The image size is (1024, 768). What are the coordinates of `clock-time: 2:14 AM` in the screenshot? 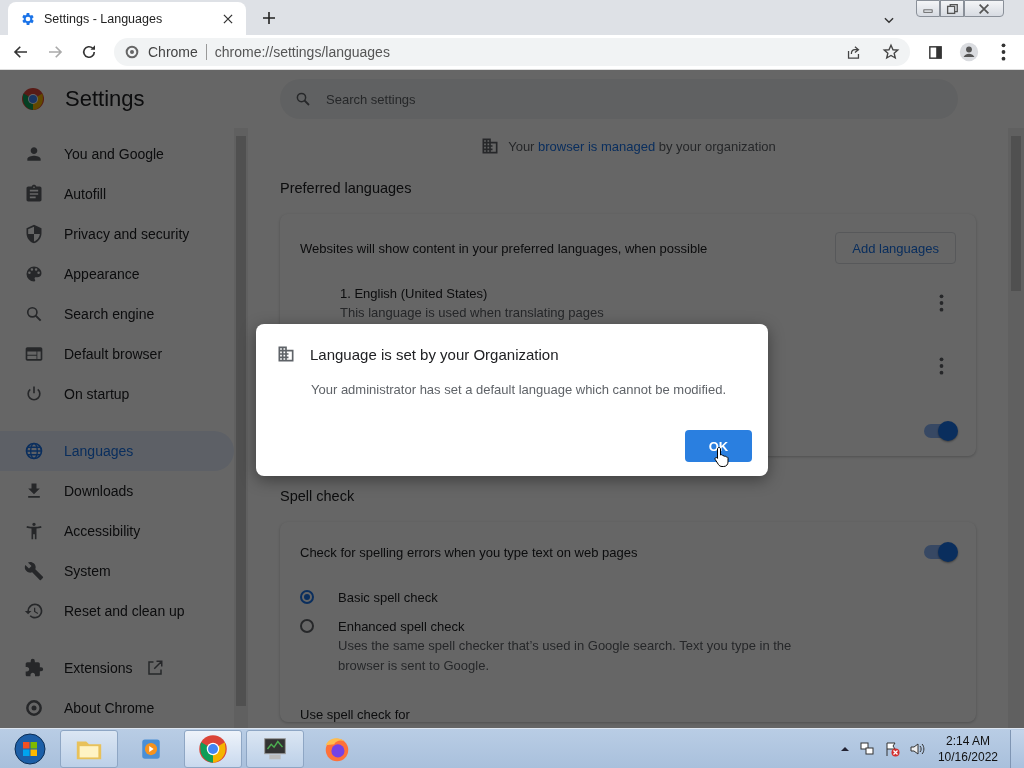 It's located at (967, 740).